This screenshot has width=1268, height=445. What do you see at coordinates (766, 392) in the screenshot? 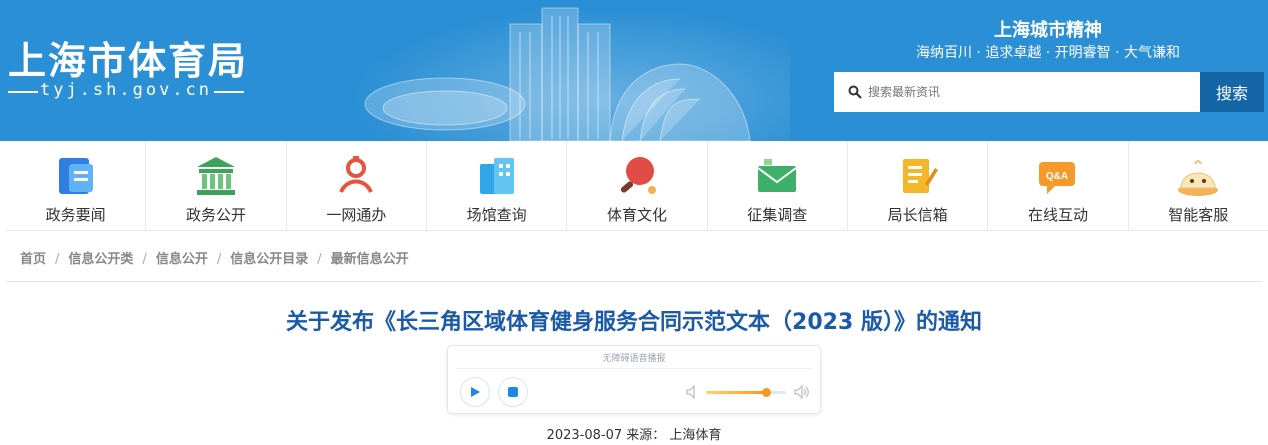
I see `volume-slider-handle` at bounding box center [766, 392].